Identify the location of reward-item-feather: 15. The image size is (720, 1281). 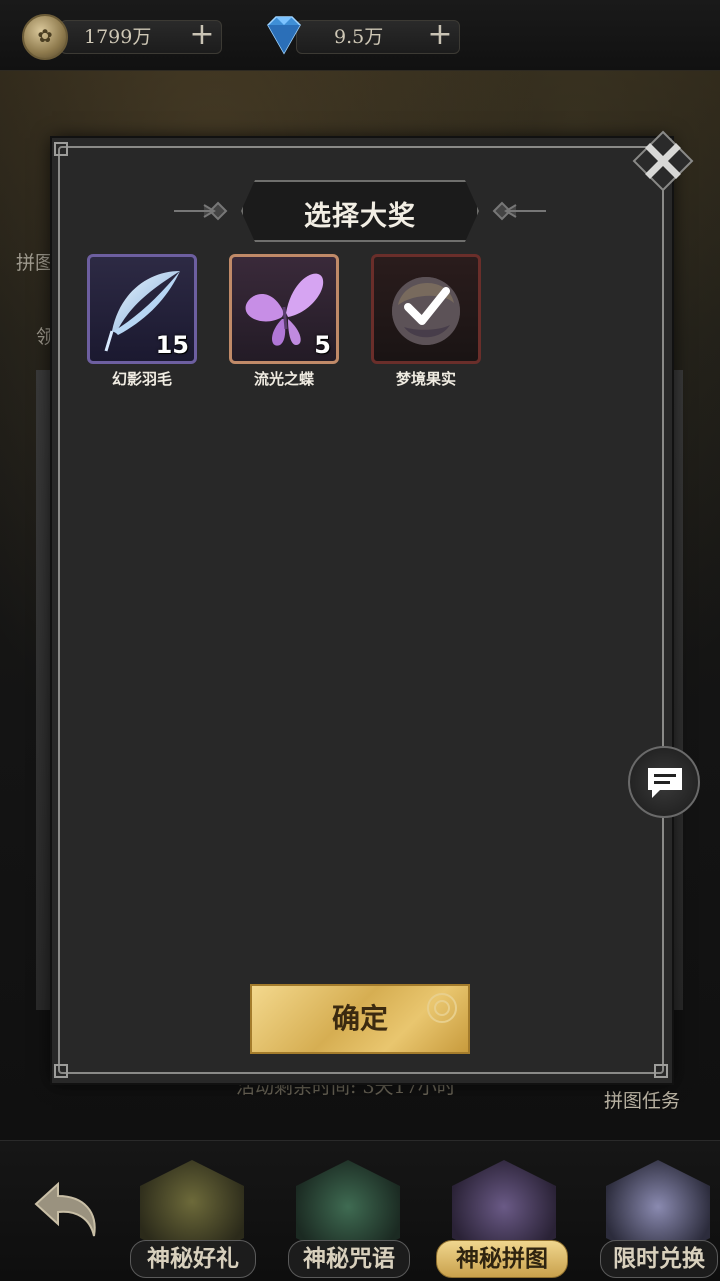
(142, 309).